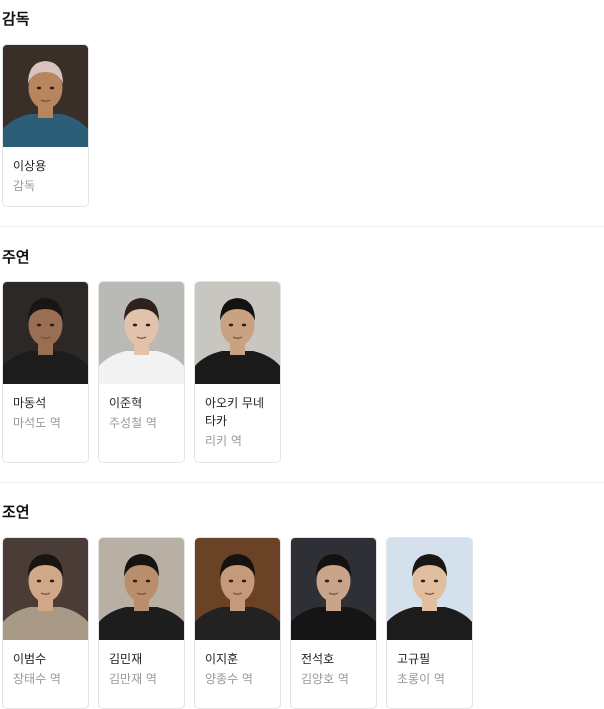 The width and height of the screenshot is (604, 709). What do you see at coordinates (37, 679) in the screenshot?
I see `person-role: 장태수 역` at bounding box center [37, 679].